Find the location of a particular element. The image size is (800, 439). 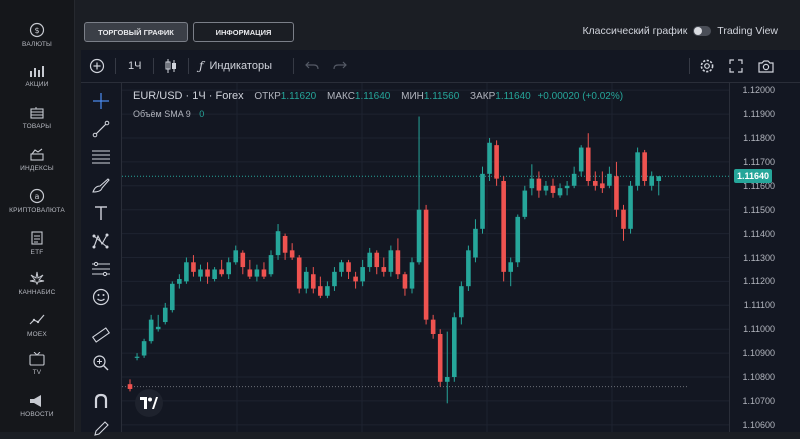

trend-line-icon is located at coordinates (101, 129).